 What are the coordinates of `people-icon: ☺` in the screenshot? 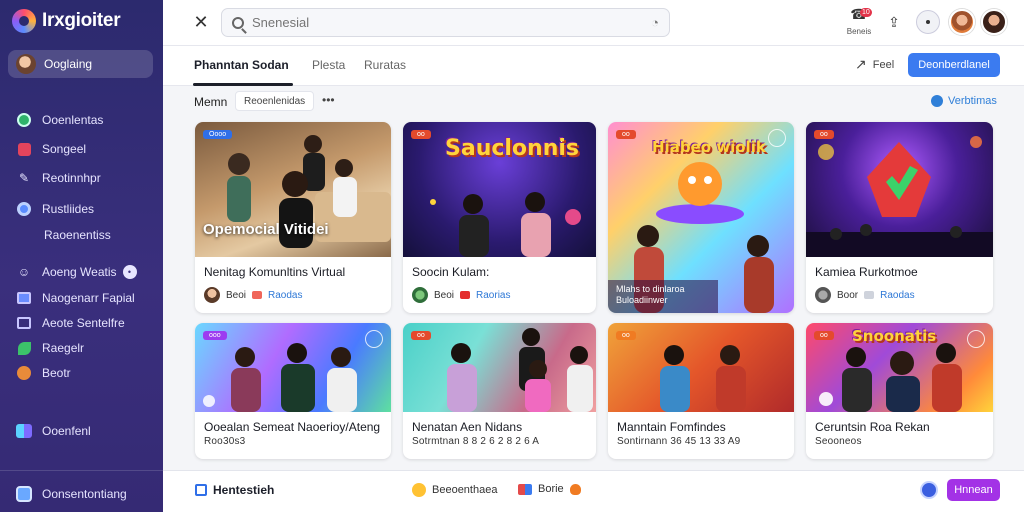 It's located at (24, 272).